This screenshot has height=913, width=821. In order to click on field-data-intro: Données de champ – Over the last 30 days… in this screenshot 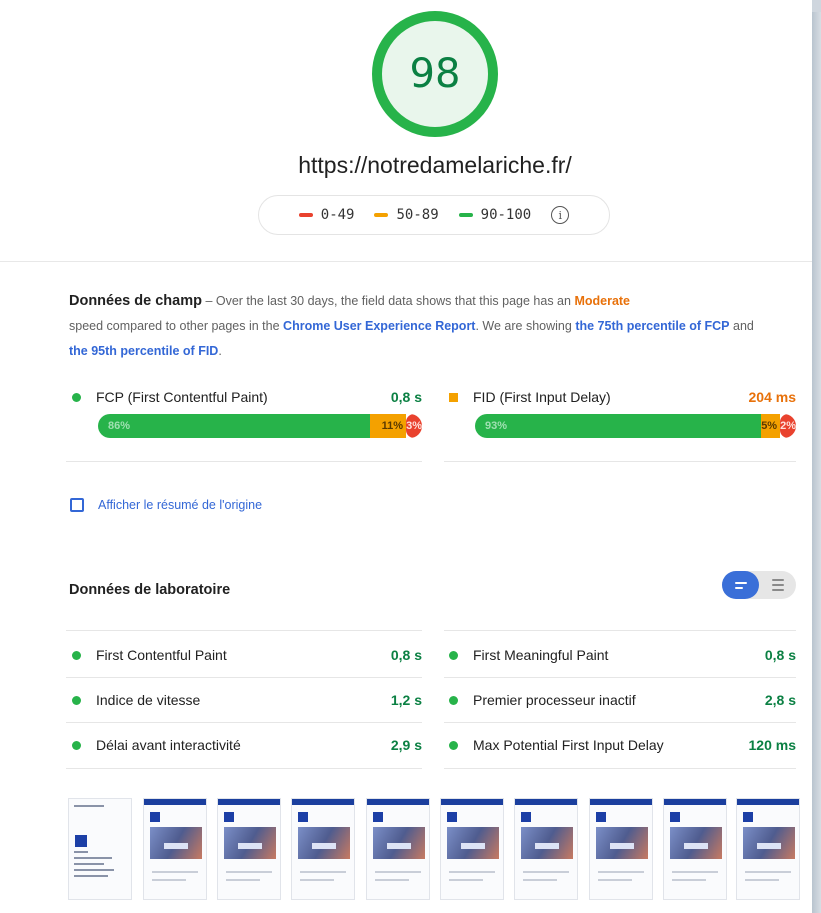, I will do `click(419, 326)`.